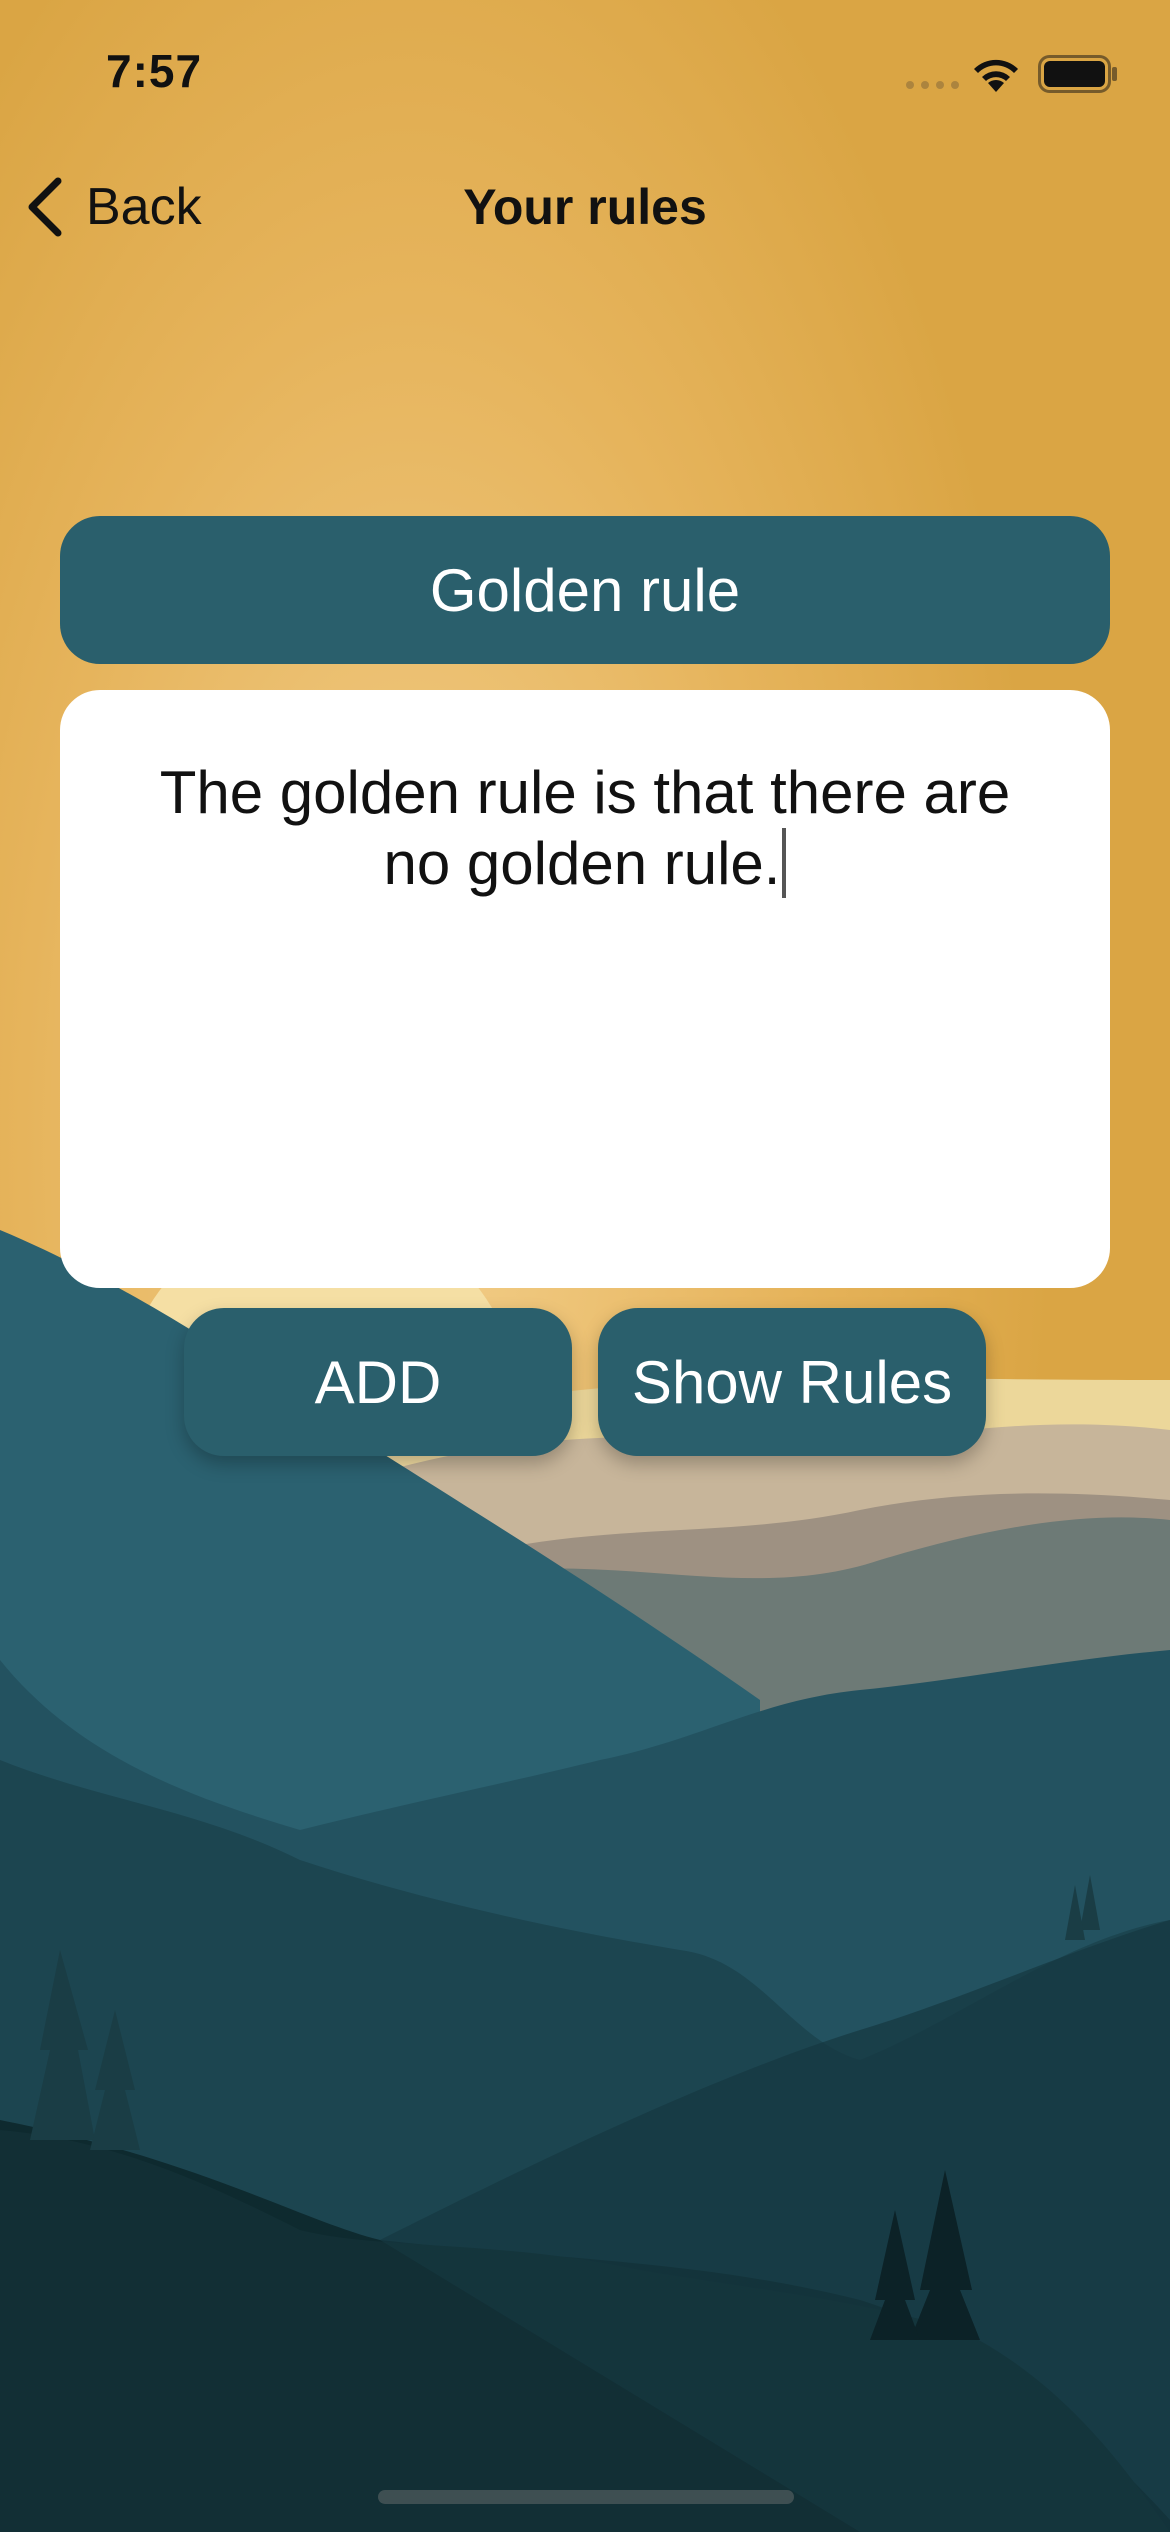 This screenshot has height=2532, width=1170. What do you see at coordinates (1077, 74) in the screenshot?
I see `battery-icon` at bounding box center [1077, 74].